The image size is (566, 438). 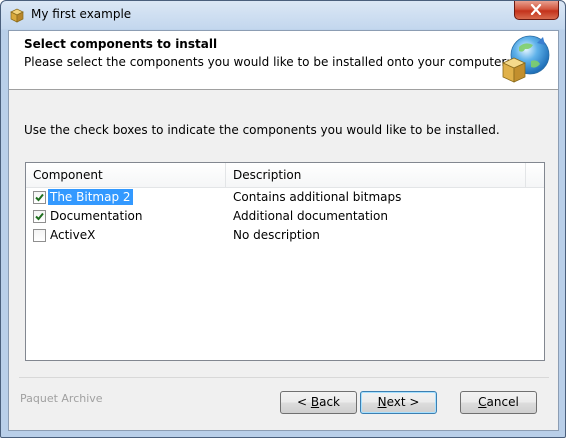 I want to click on next-mnemonic: N, so click(x=382, y=402).